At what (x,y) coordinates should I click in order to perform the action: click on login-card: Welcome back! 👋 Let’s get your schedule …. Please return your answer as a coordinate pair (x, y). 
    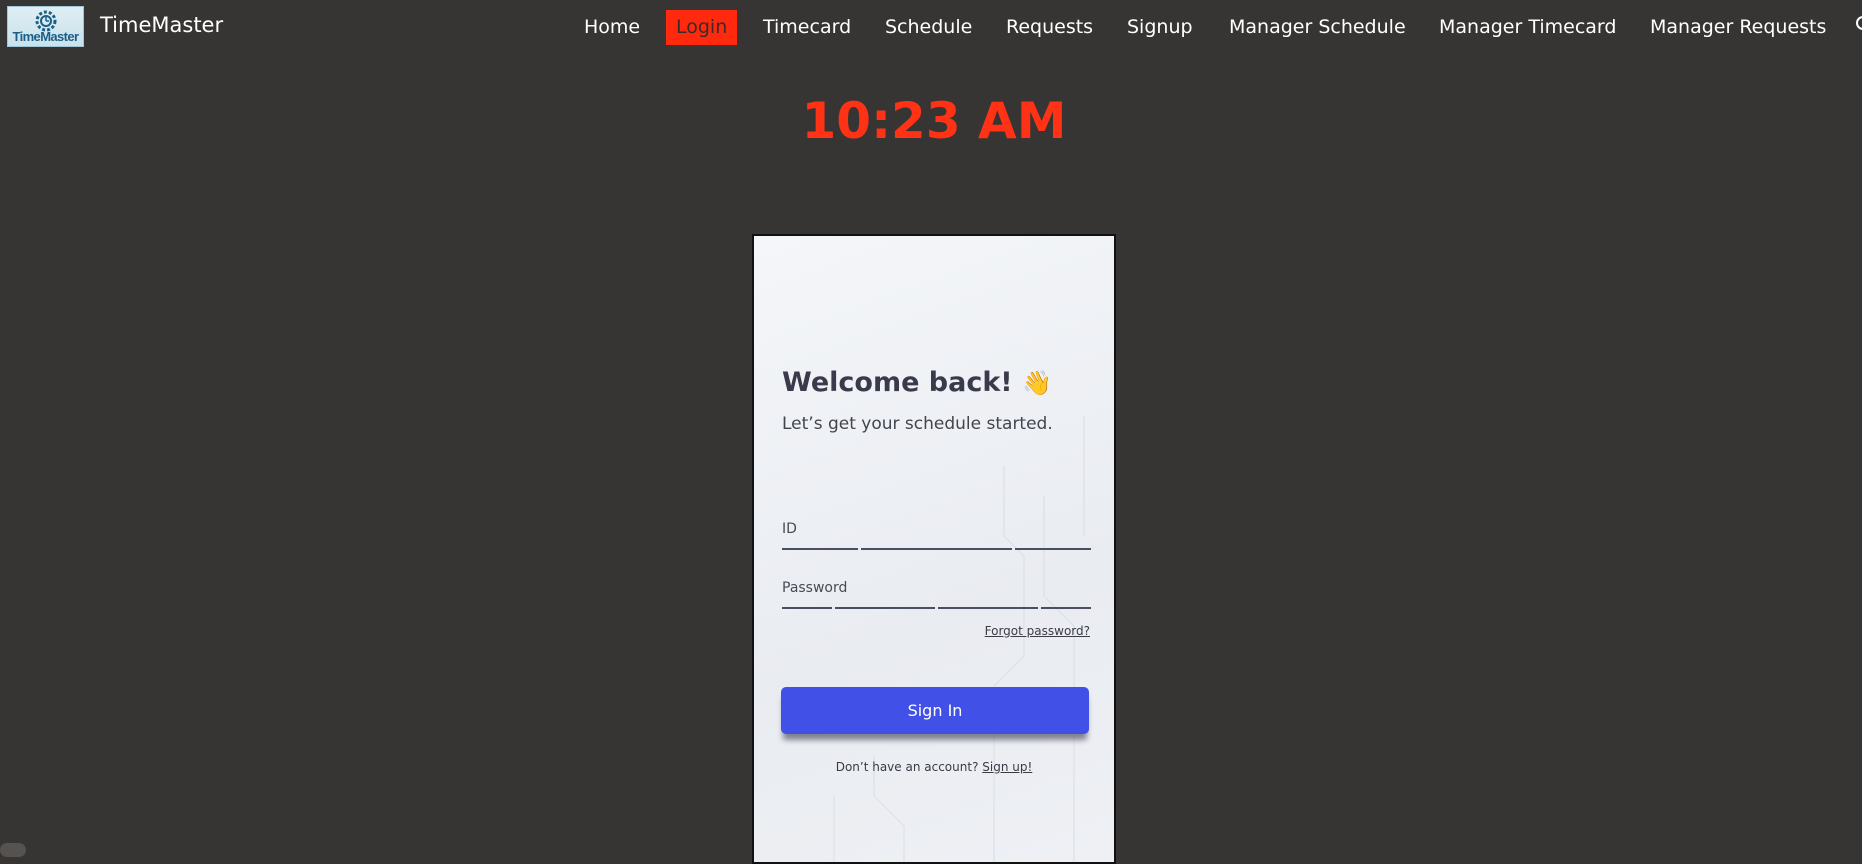
    Looking at the image, I should click on (934, 549).